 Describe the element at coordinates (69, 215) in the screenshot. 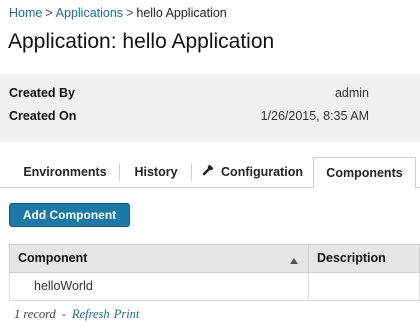

I see `add-component-button: Add Component` at that location.